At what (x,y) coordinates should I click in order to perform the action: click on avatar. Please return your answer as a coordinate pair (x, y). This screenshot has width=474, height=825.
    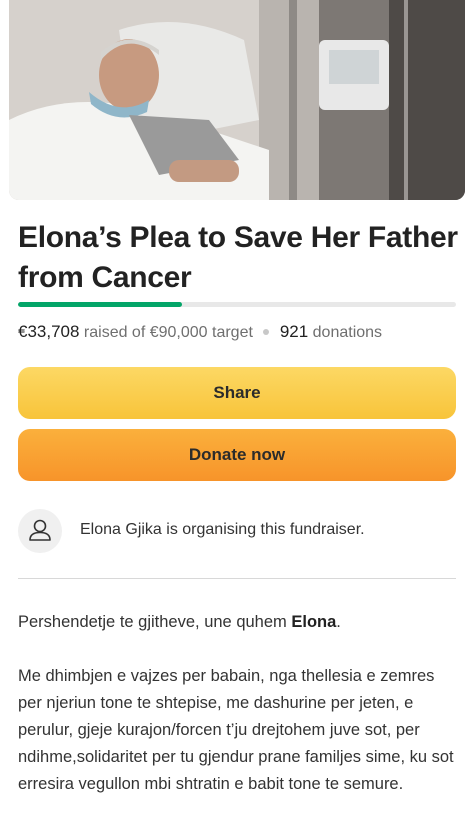
    Looking at the image, I should click on (40, 531).